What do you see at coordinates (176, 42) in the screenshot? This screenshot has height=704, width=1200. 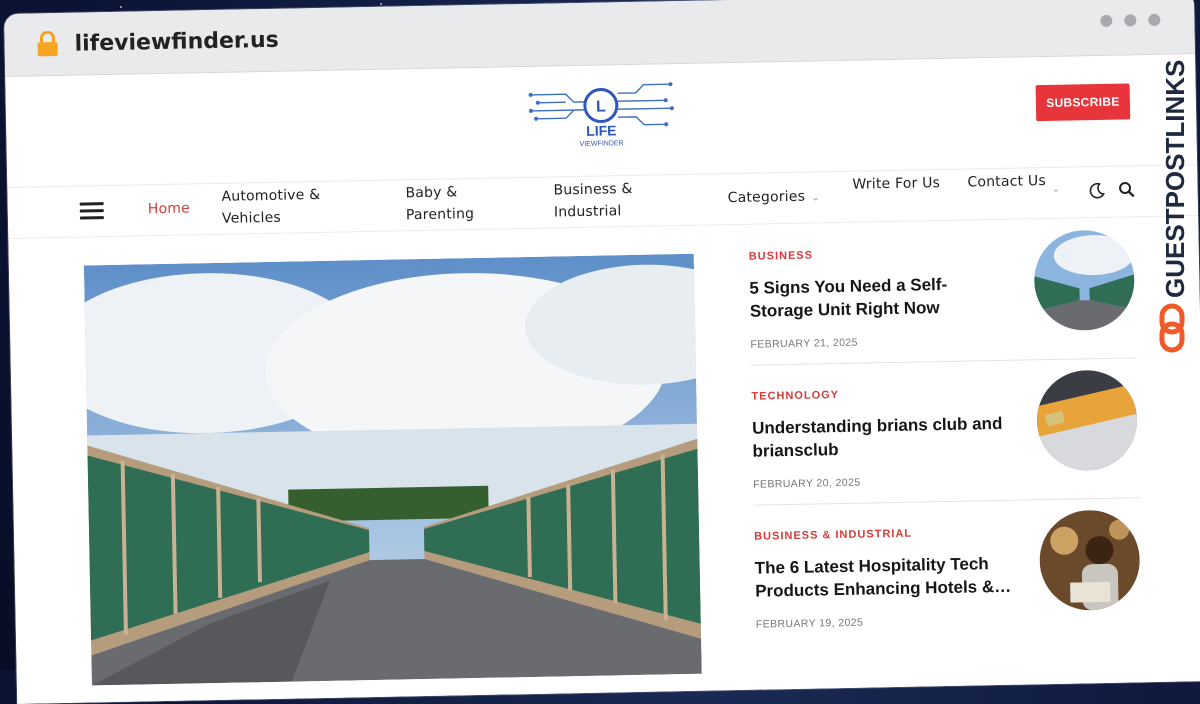 I see `url-text: lifeviewfinder.us` at bounding box center [176, 42].